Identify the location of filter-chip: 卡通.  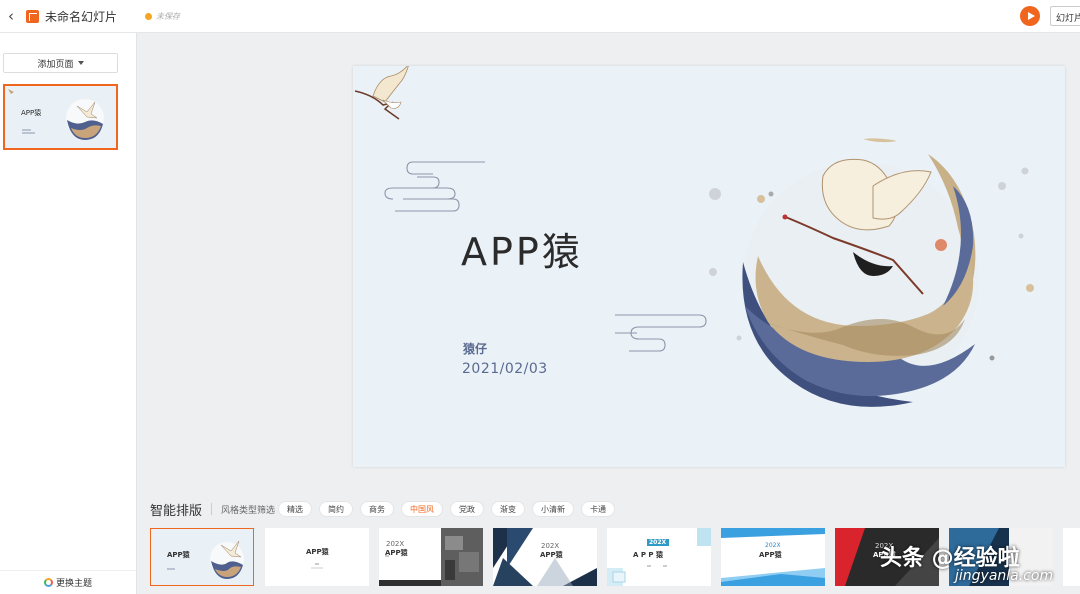
(598, 509).